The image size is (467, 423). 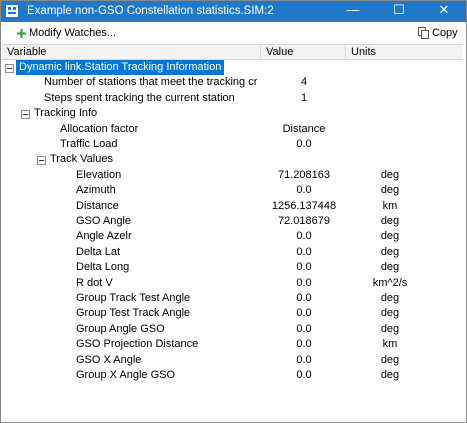 I want to click on variable-name: Tracking Info, so click(x=66, y=113).